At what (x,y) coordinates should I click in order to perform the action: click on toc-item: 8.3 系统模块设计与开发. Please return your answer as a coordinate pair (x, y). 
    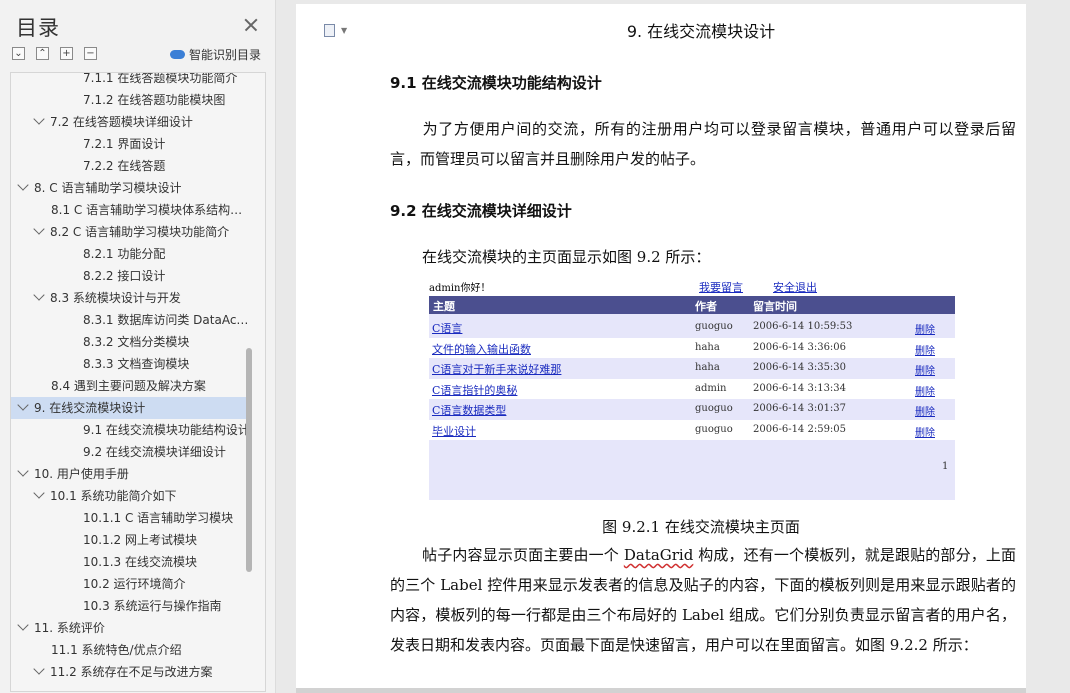
    Looking at the image, I should click on (131, 298).